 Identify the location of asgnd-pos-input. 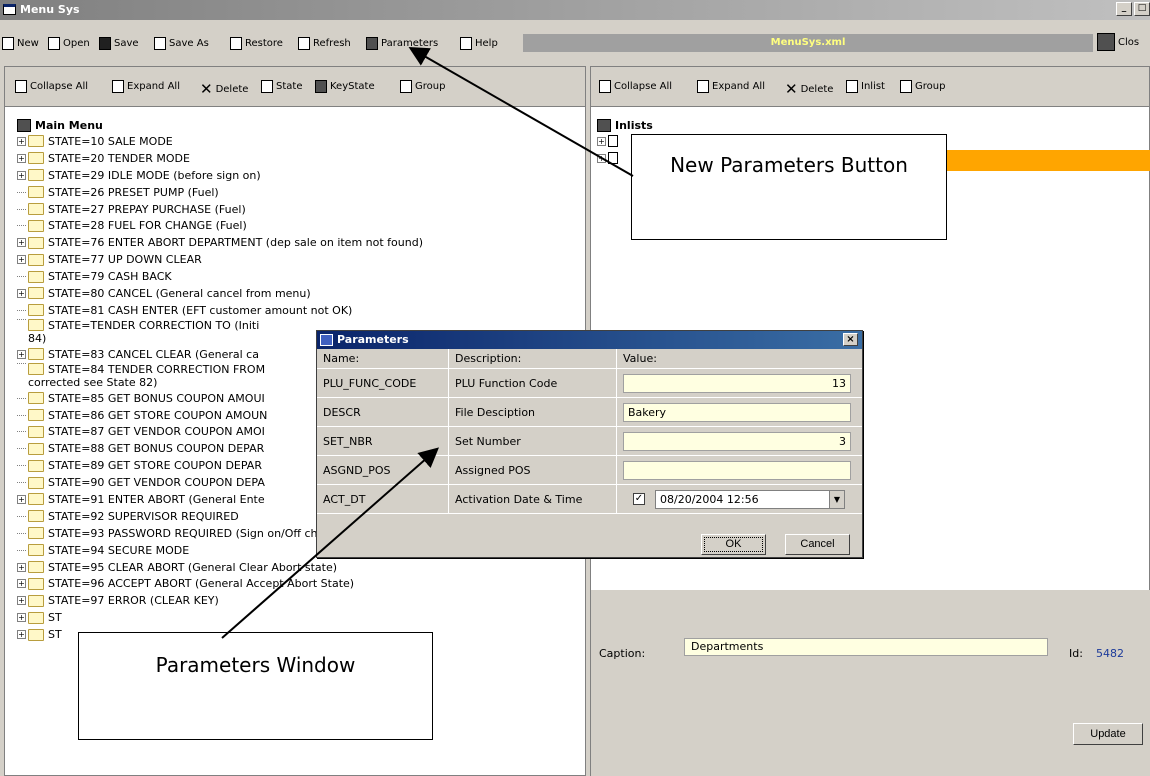
(737, 470).